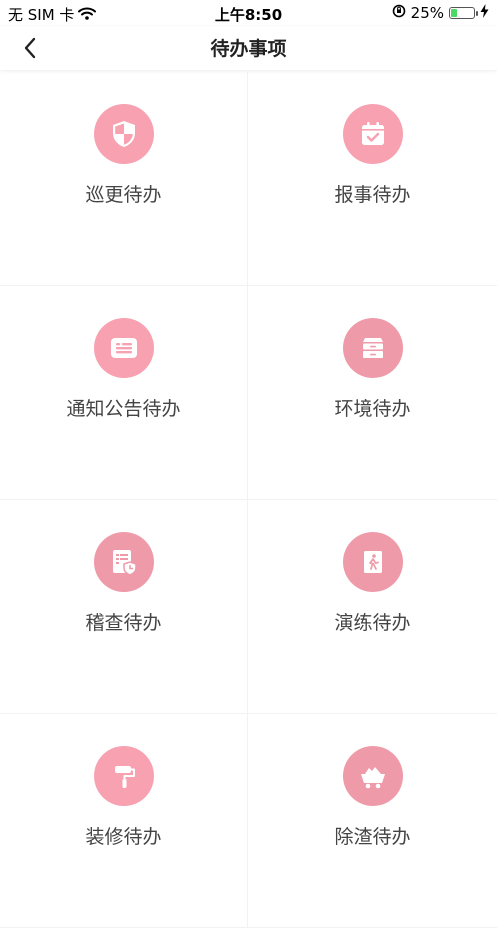 This screenshot has height=928, width=497. What do you see at coordinates (372, 179) in the screenshot?
I see `todo-item-report: 报事待办` at bounding box center [372, 179].